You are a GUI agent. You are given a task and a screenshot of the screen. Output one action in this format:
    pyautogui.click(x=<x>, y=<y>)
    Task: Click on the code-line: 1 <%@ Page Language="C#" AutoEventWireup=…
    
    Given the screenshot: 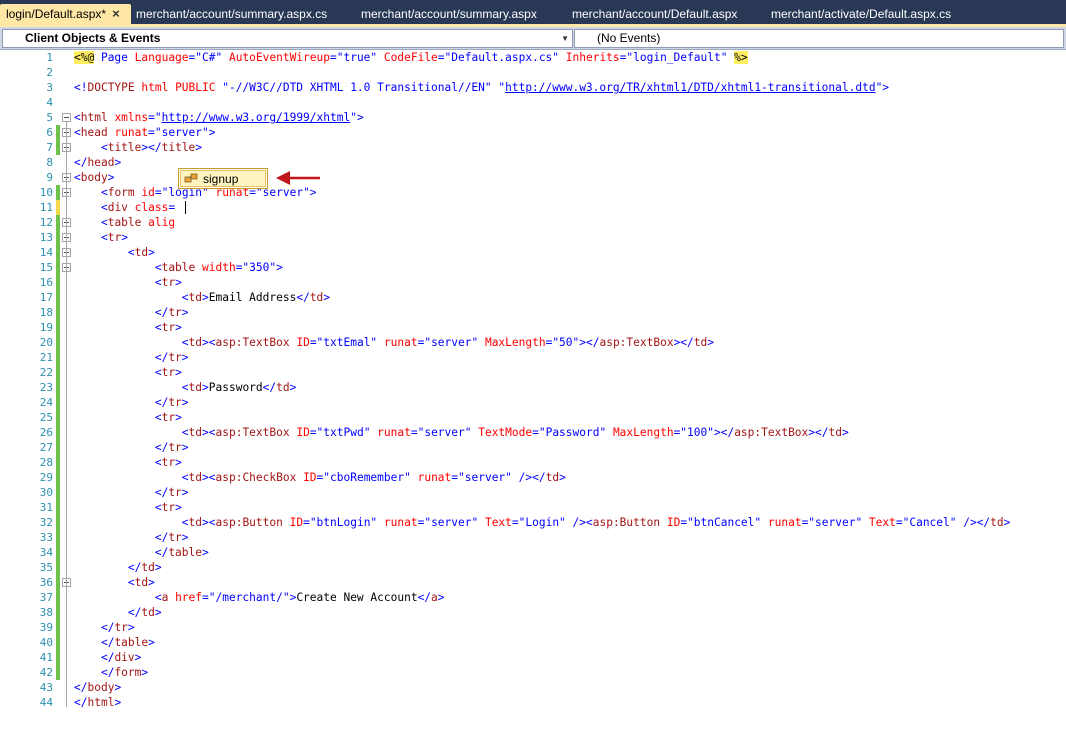 What is the action you would take?
    pyautogui.click(x=533, y=57)
    